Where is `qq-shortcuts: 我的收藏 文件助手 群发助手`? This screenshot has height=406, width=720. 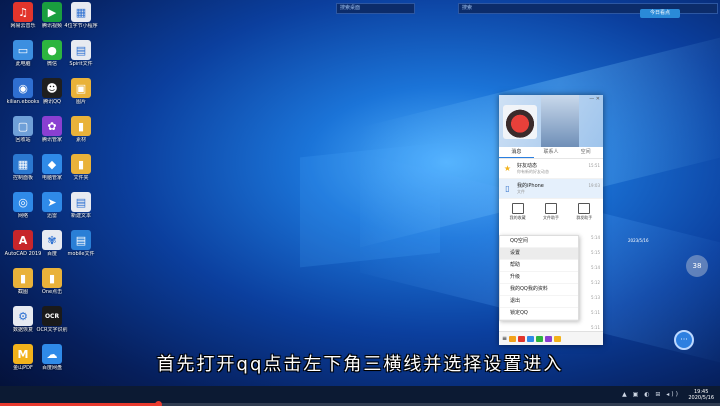 qq-shortcuts: 我的收藏 文件助手 群发助手 is located at coordinates (551, 211).